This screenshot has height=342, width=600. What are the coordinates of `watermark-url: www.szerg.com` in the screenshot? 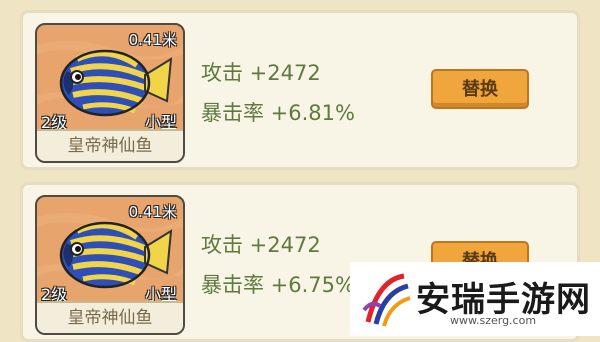 It's located at (493, 320).